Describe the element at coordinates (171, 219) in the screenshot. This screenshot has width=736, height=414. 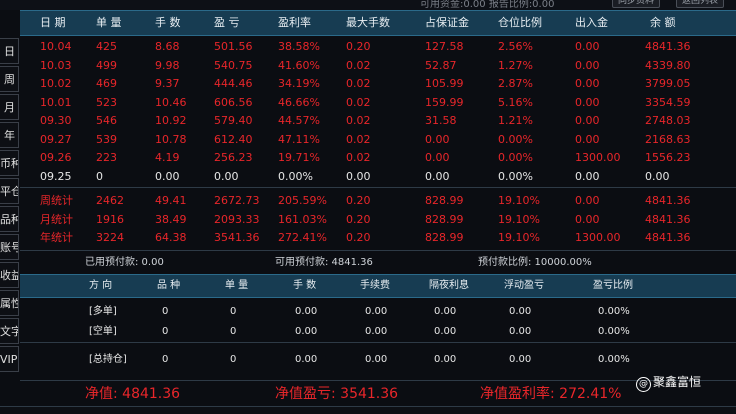
I see `cell-lots: 38.49` at that location.